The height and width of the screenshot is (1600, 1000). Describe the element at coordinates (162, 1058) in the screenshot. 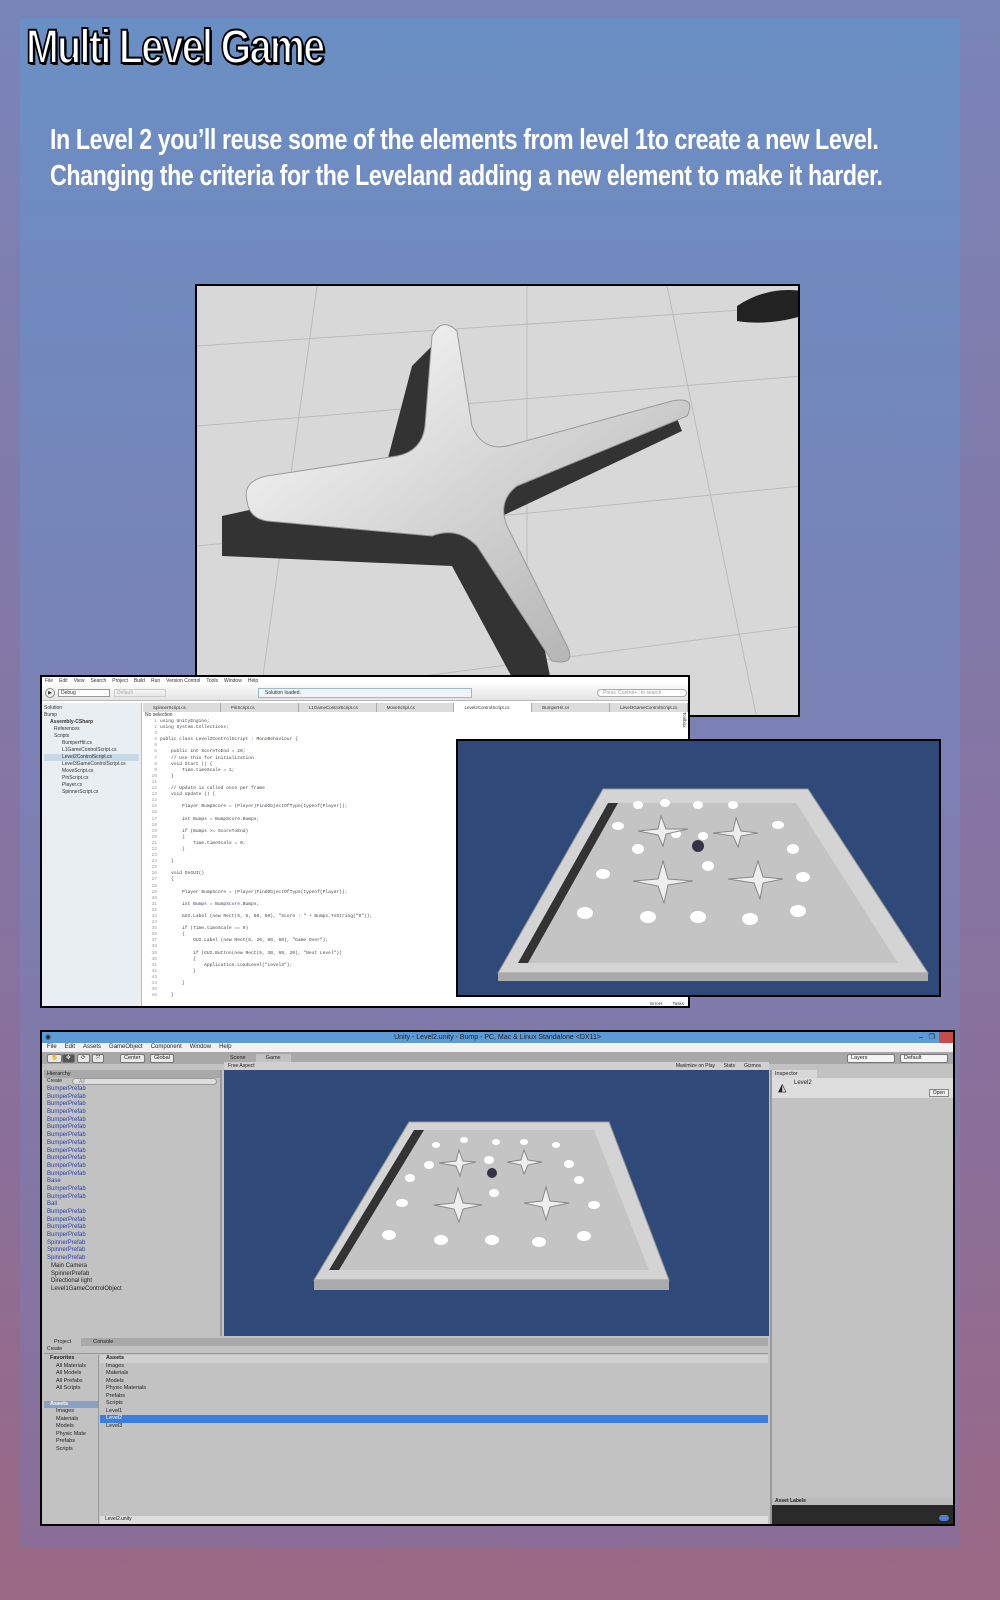

I see `pivot-global-toggle: Global` at that location.